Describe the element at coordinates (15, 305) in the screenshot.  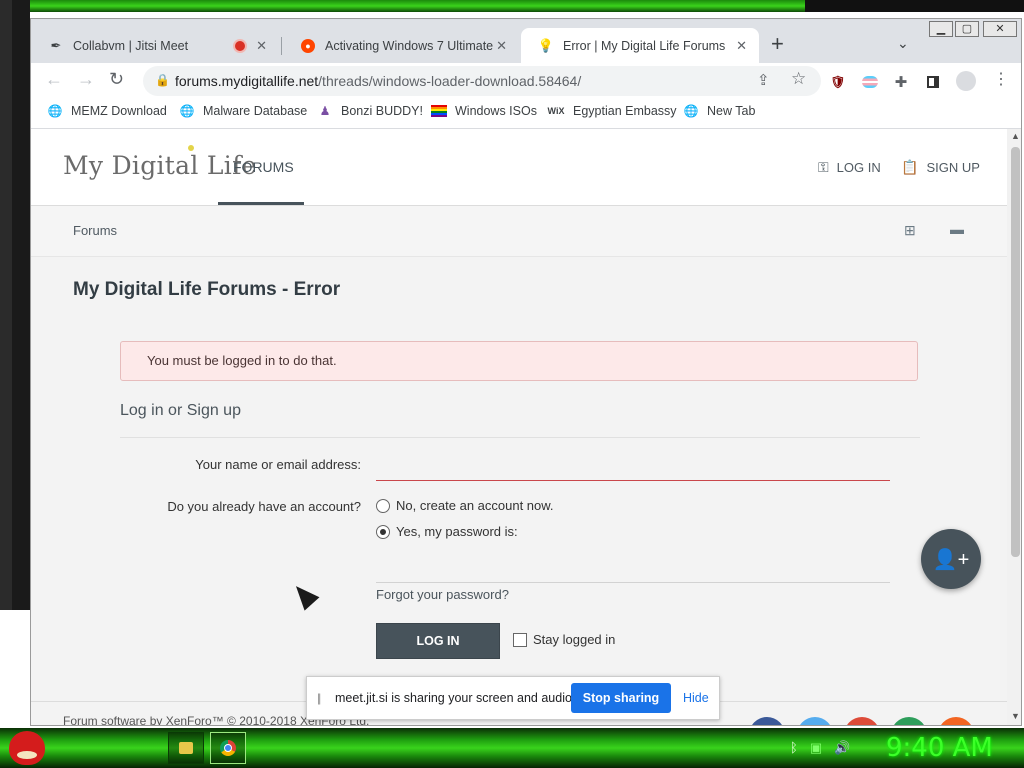
I see `background-window-edge` at that location.